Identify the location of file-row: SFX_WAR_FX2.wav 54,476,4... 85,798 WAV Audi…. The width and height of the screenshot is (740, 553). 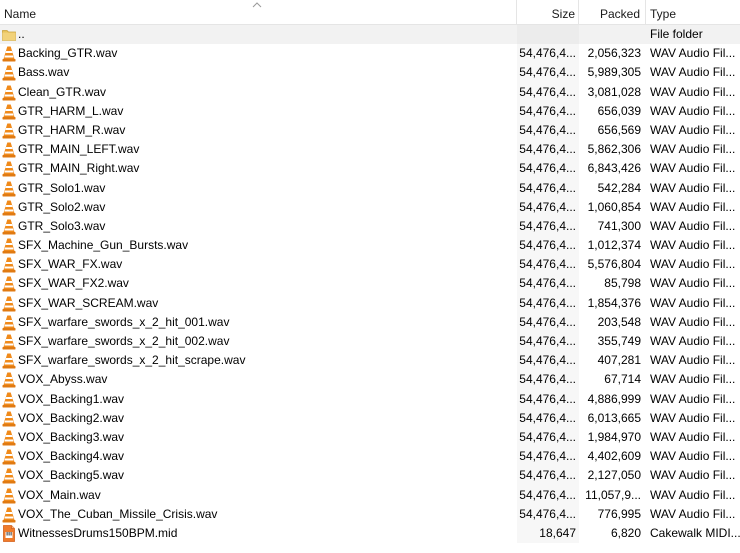
(370, 284).